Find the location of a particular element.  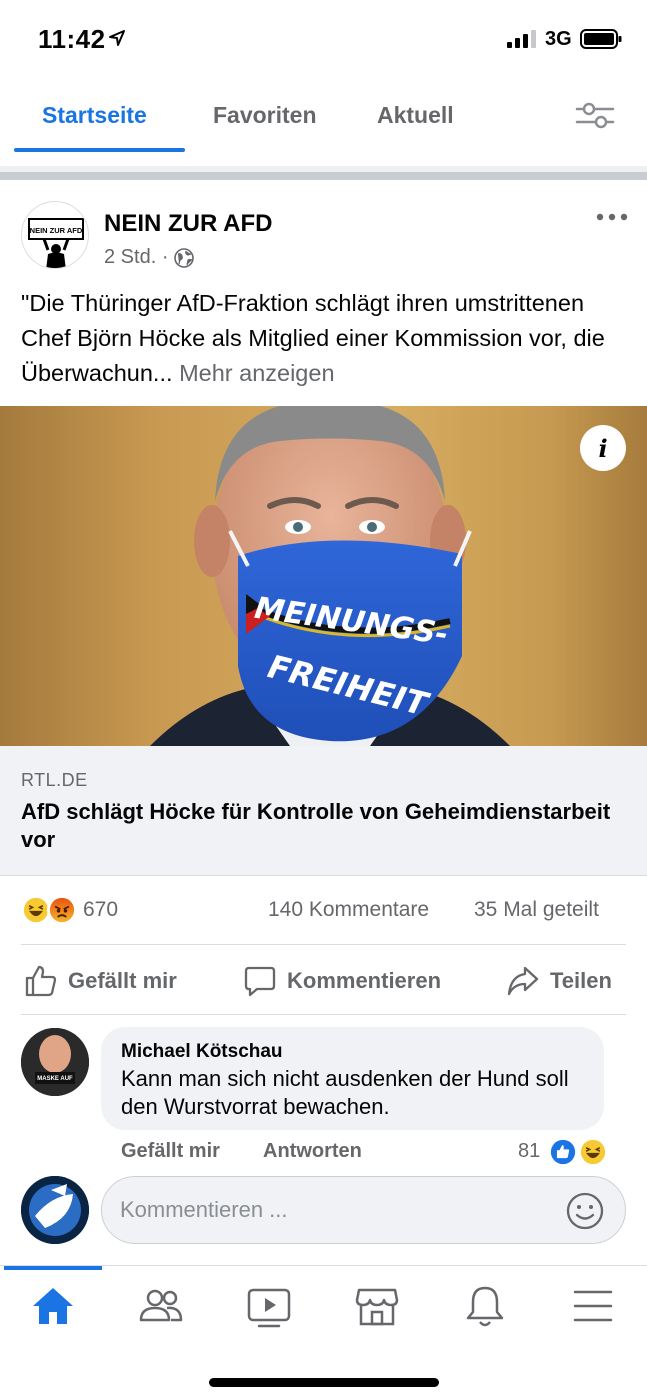

status-time: 11:42 is located at coordinates (72, 39).